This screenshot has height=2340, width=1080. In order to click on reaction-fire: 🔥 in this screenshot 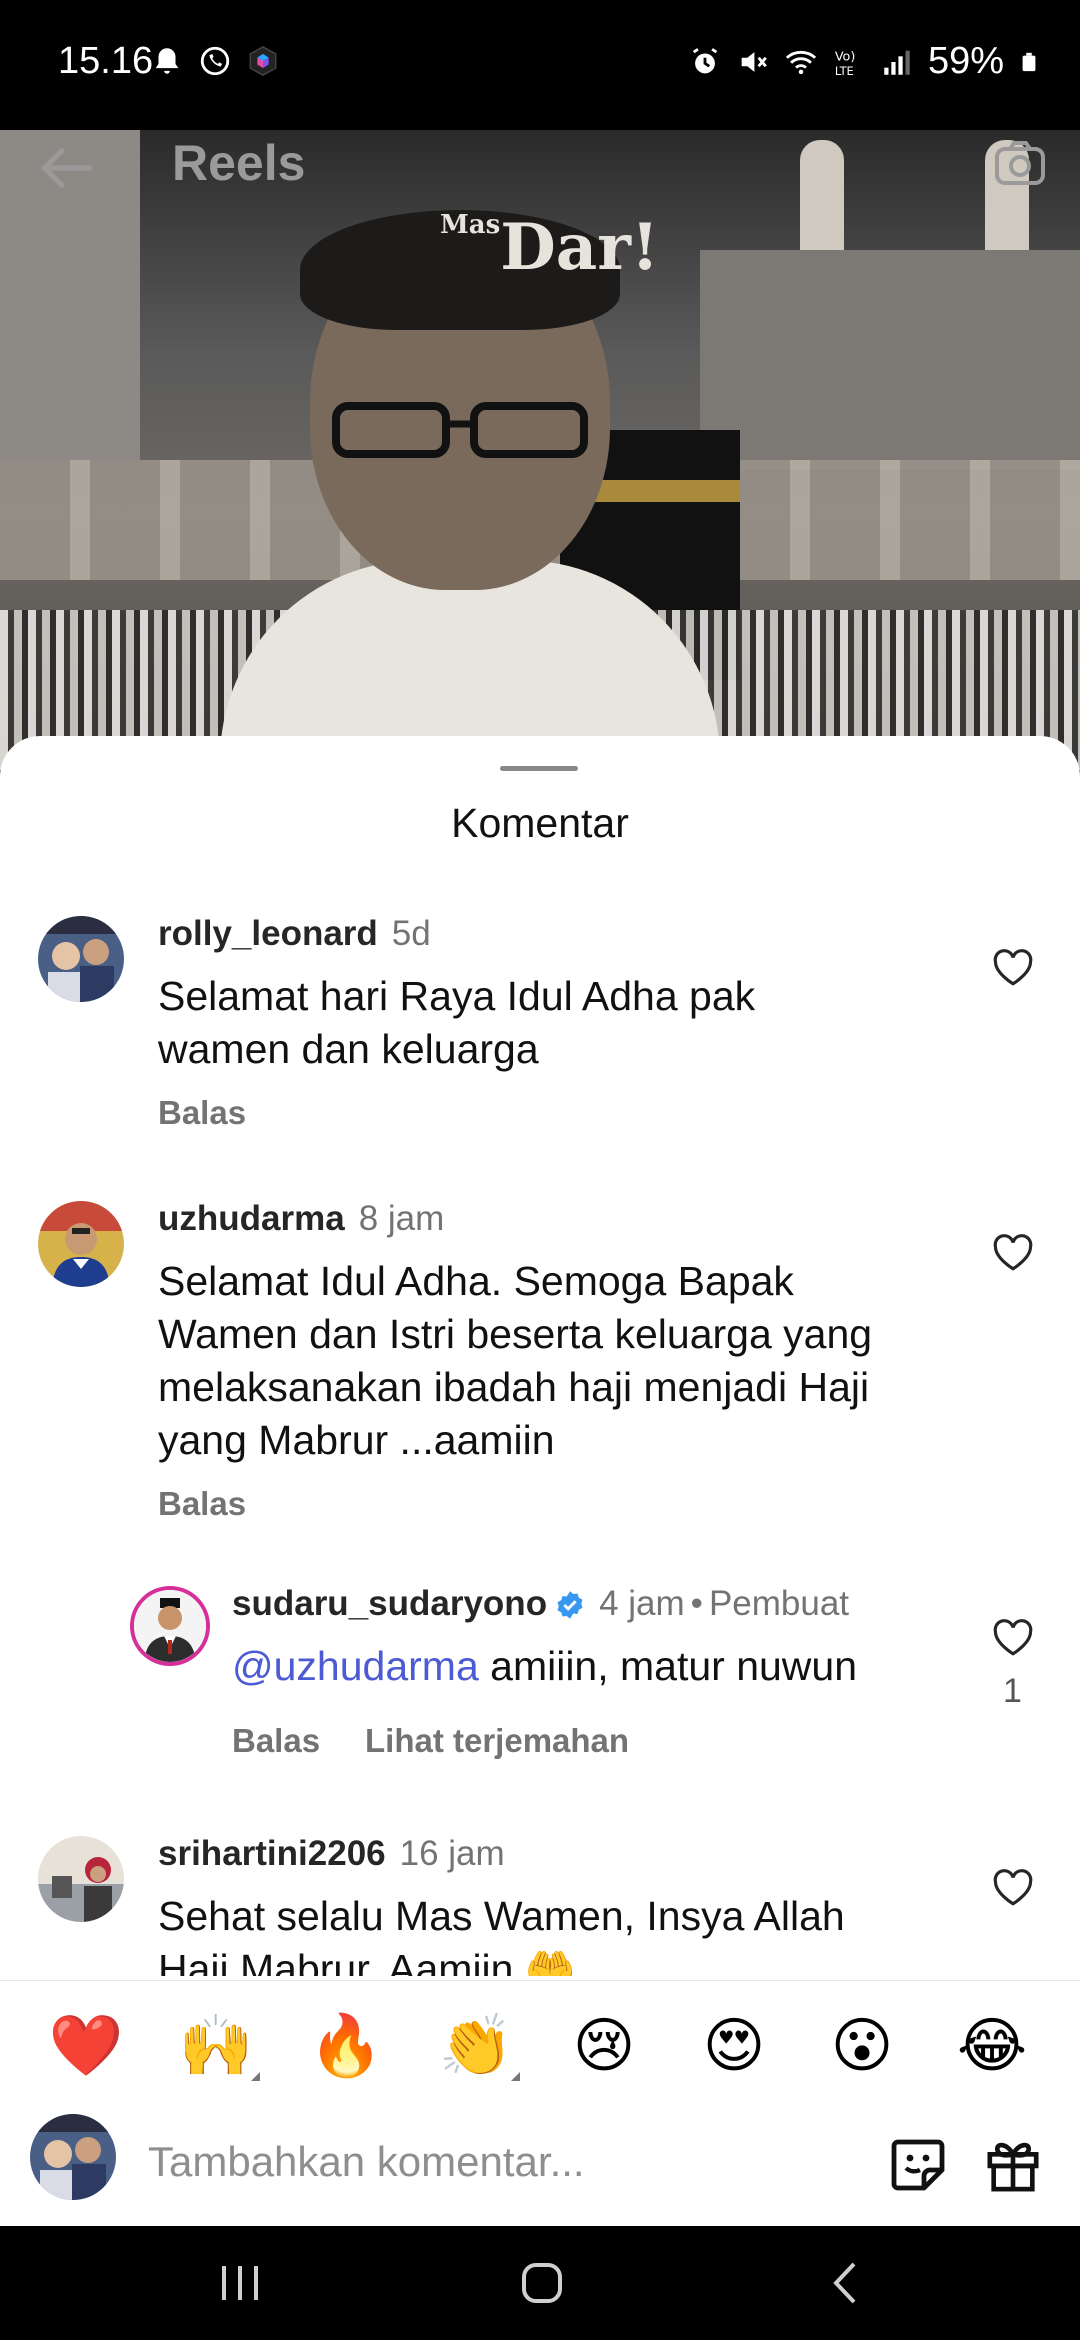, I will do `click(346, 2046)`.